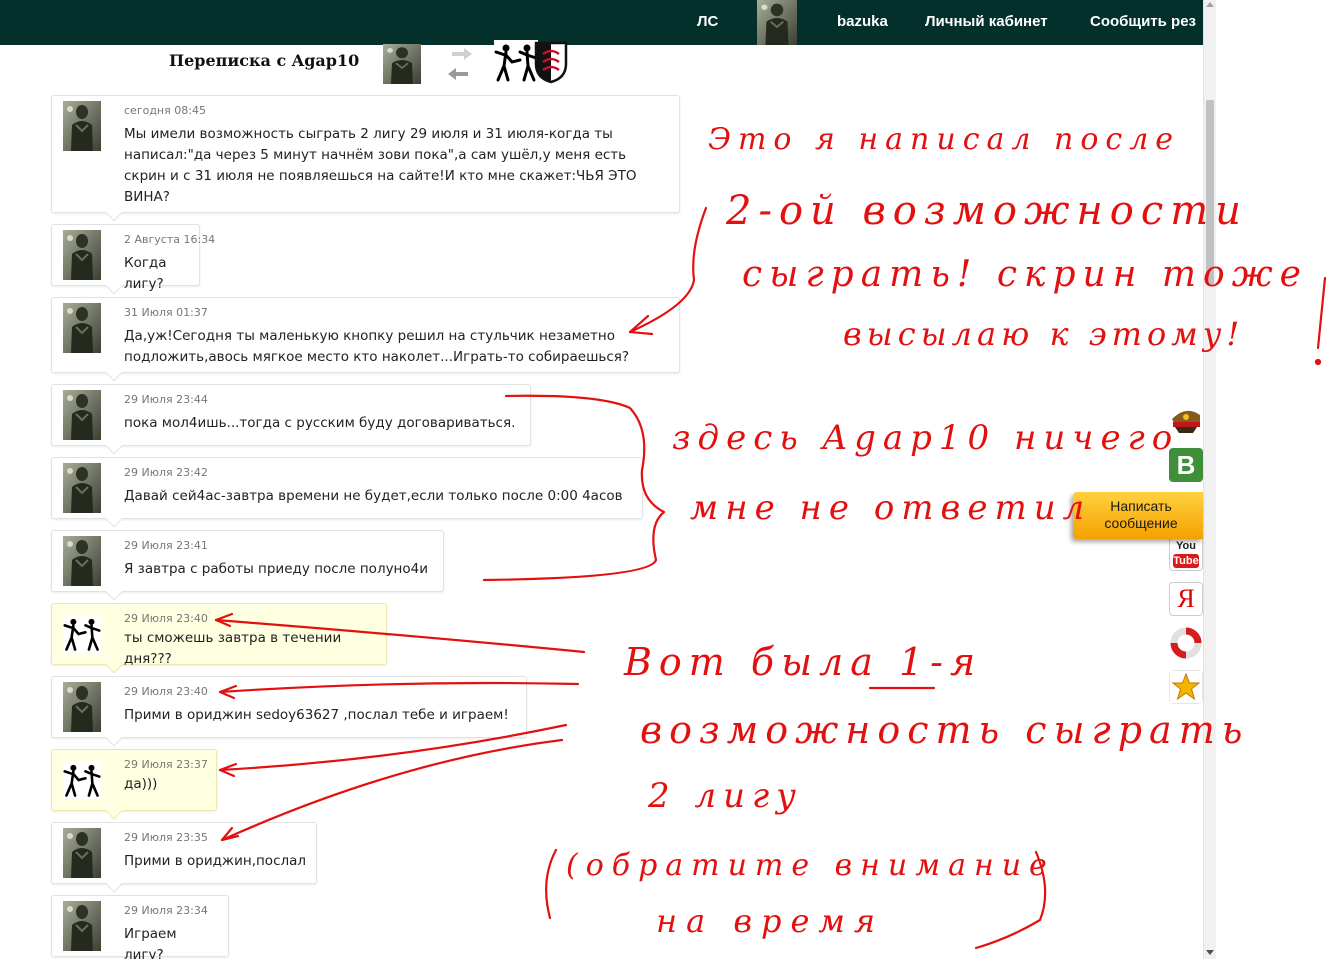 This screenshot has width=1329, height=959. What do you see at coordinates (1210, 4) in the screenshot?
I see `scroll-up-arrow-icon` at bounding box center [1210, 4].